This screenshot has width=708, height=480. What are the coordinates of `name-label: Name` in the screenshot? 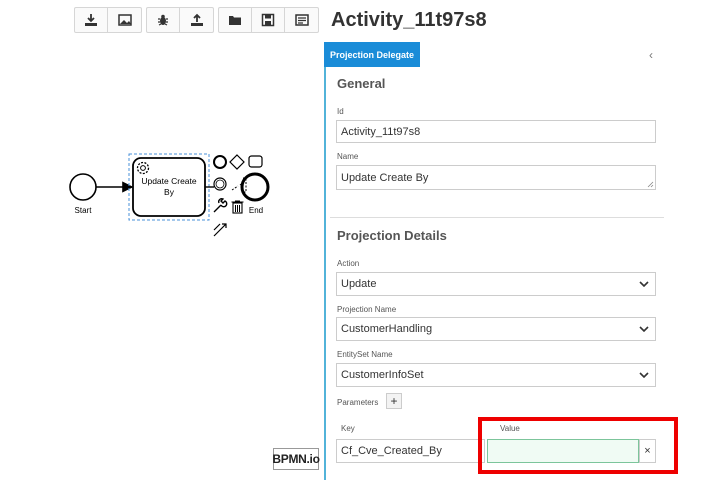 It's located at (348, 156).